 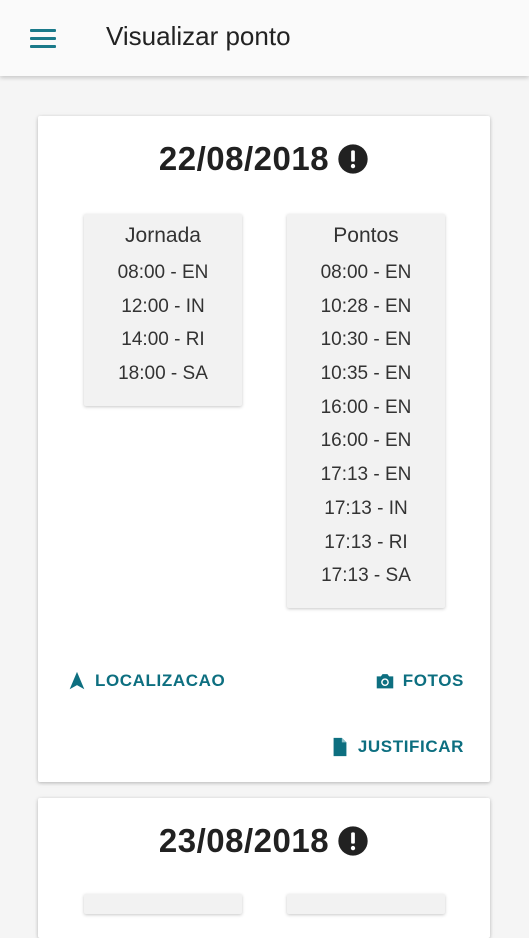 I want to click on ponto-entry: 17:13 - IN, so click(x=366, y=508).